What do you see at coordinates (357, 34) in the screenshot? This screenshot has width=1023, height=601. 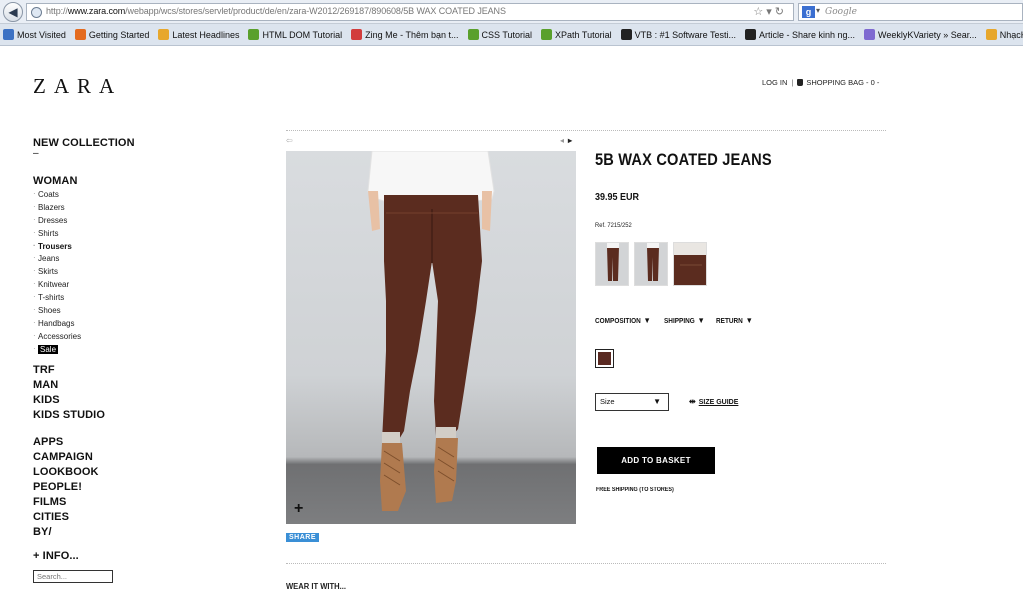 I see `zing-icon` at bounding box center [357, 34].